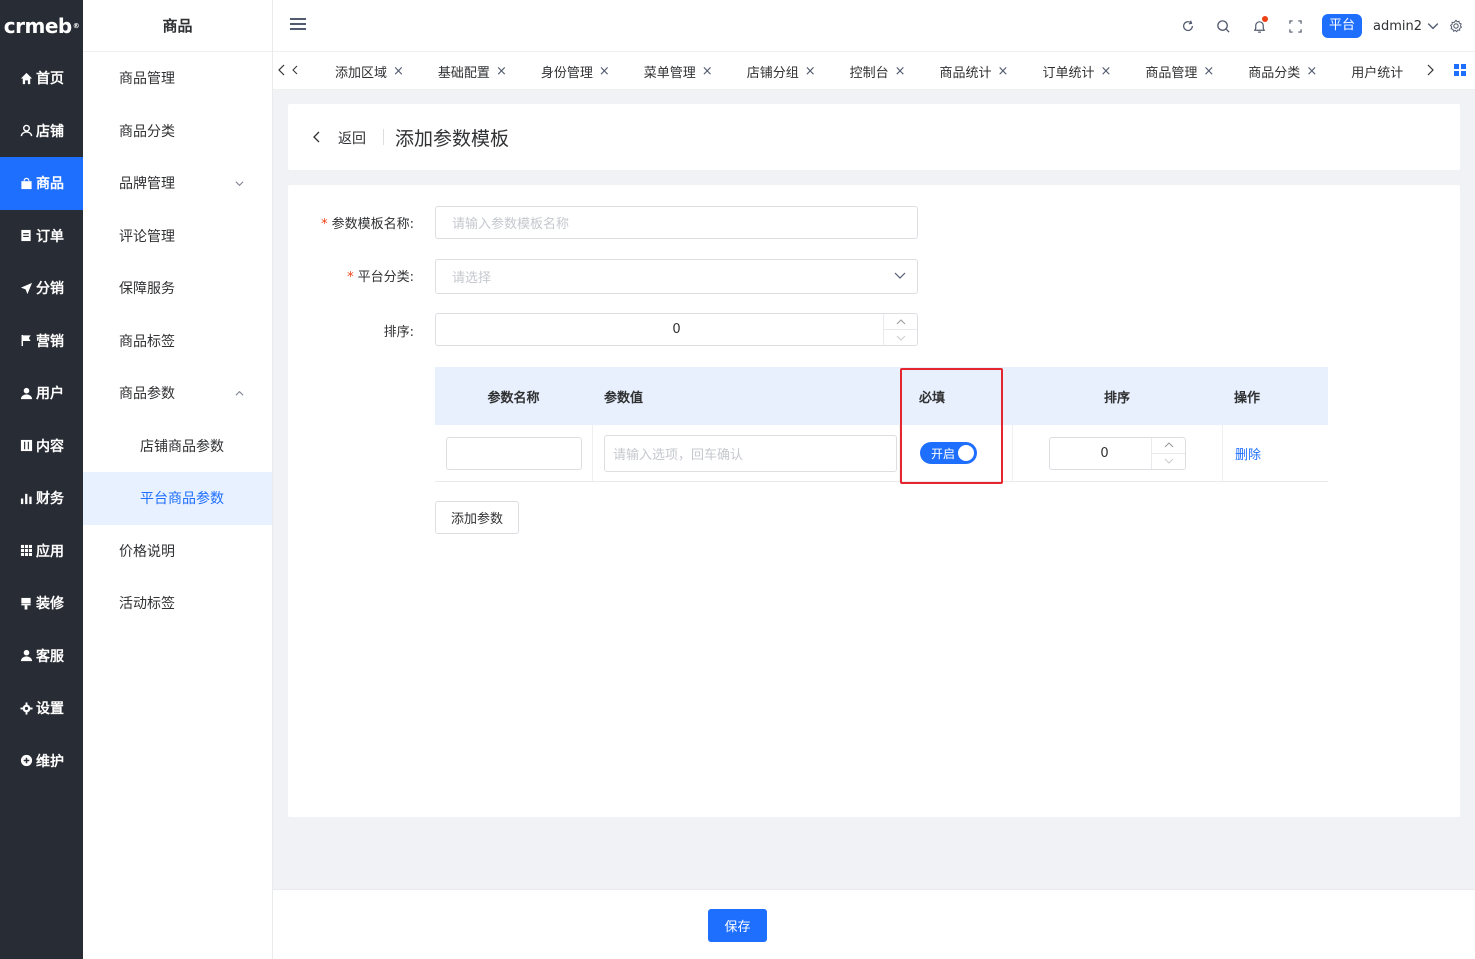  Describe the element at coordinates (1260, 25) in the screenshot. I see `bell-icon` at that location.